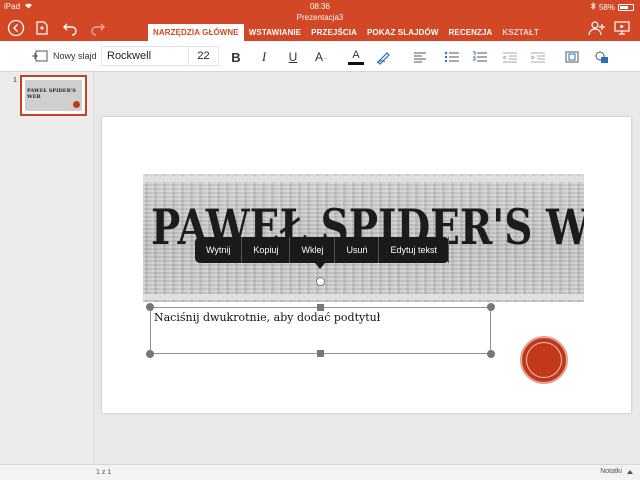 This screenshot has width=640, height=480. Describe the element at coordinates (320, 307) in the screenshot. I see `resize-handle-top` at that location.